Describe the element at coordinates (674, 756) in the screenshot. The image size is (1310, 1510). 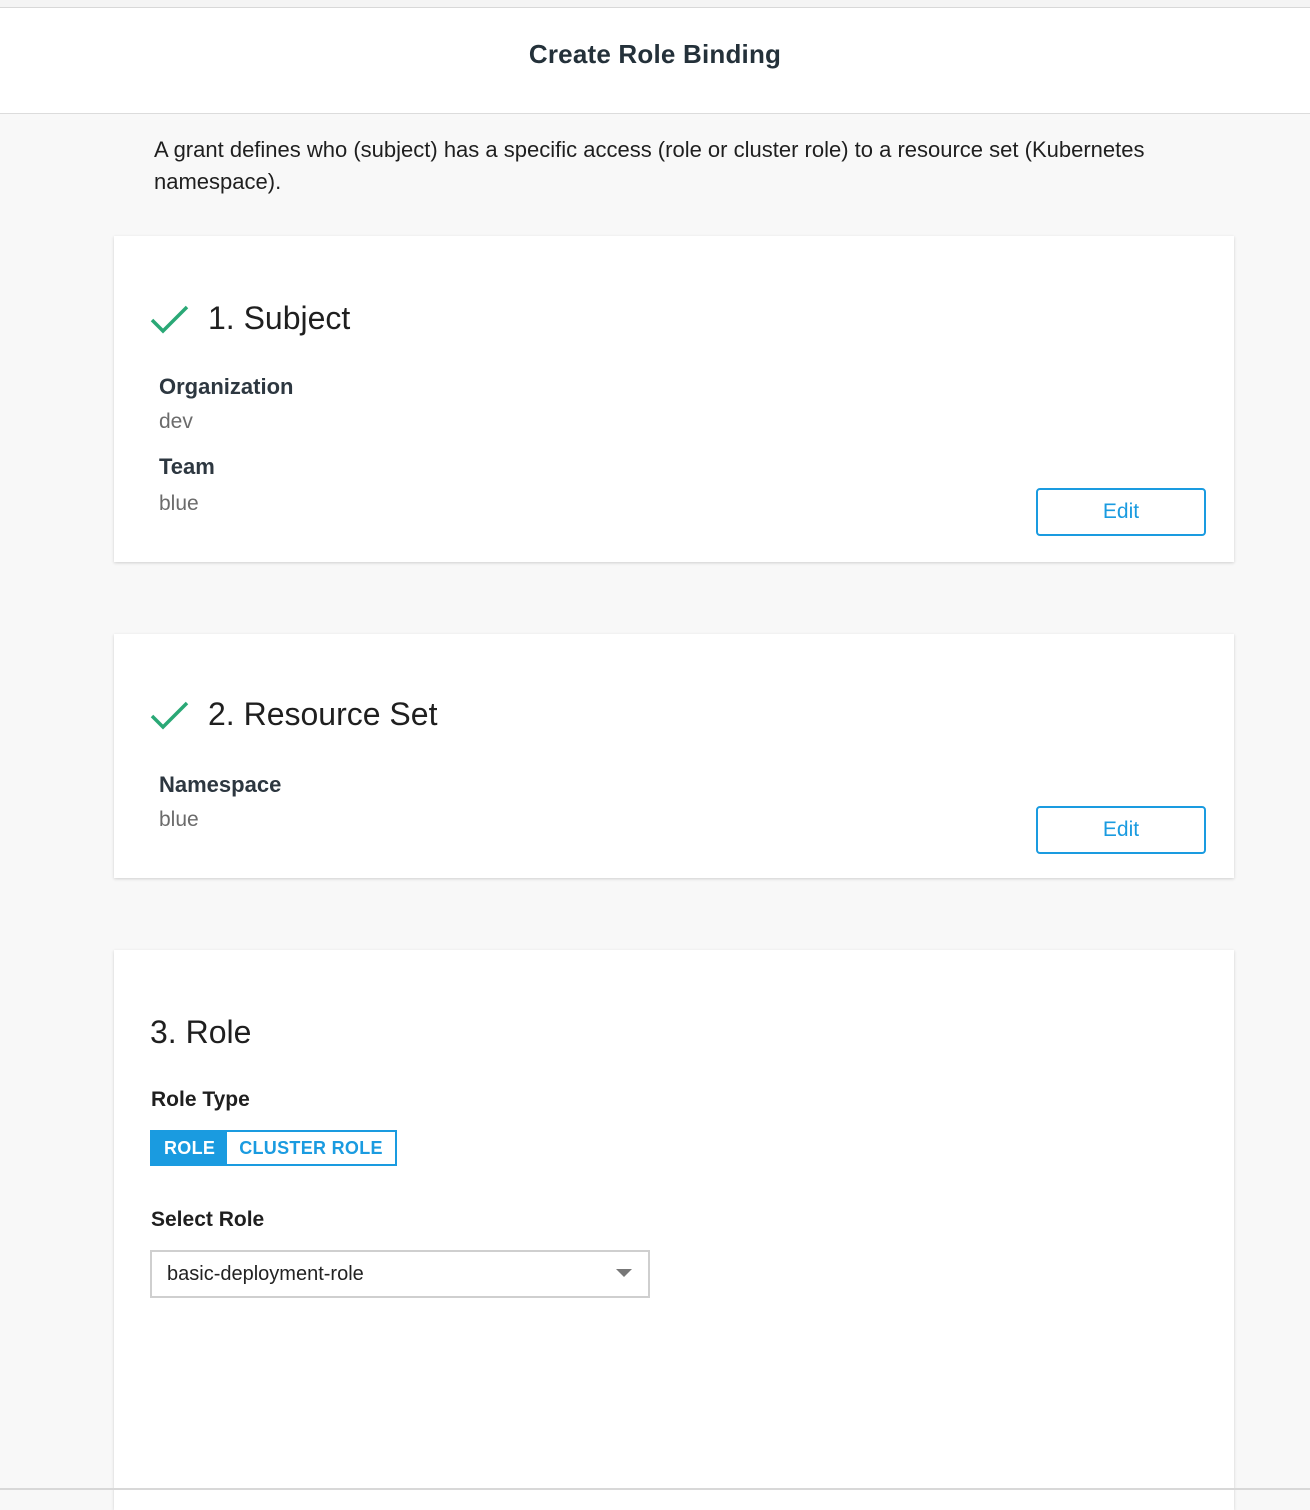
I see `resource-set-card: 2. Resource Set Namespace blue Edit` at that location.